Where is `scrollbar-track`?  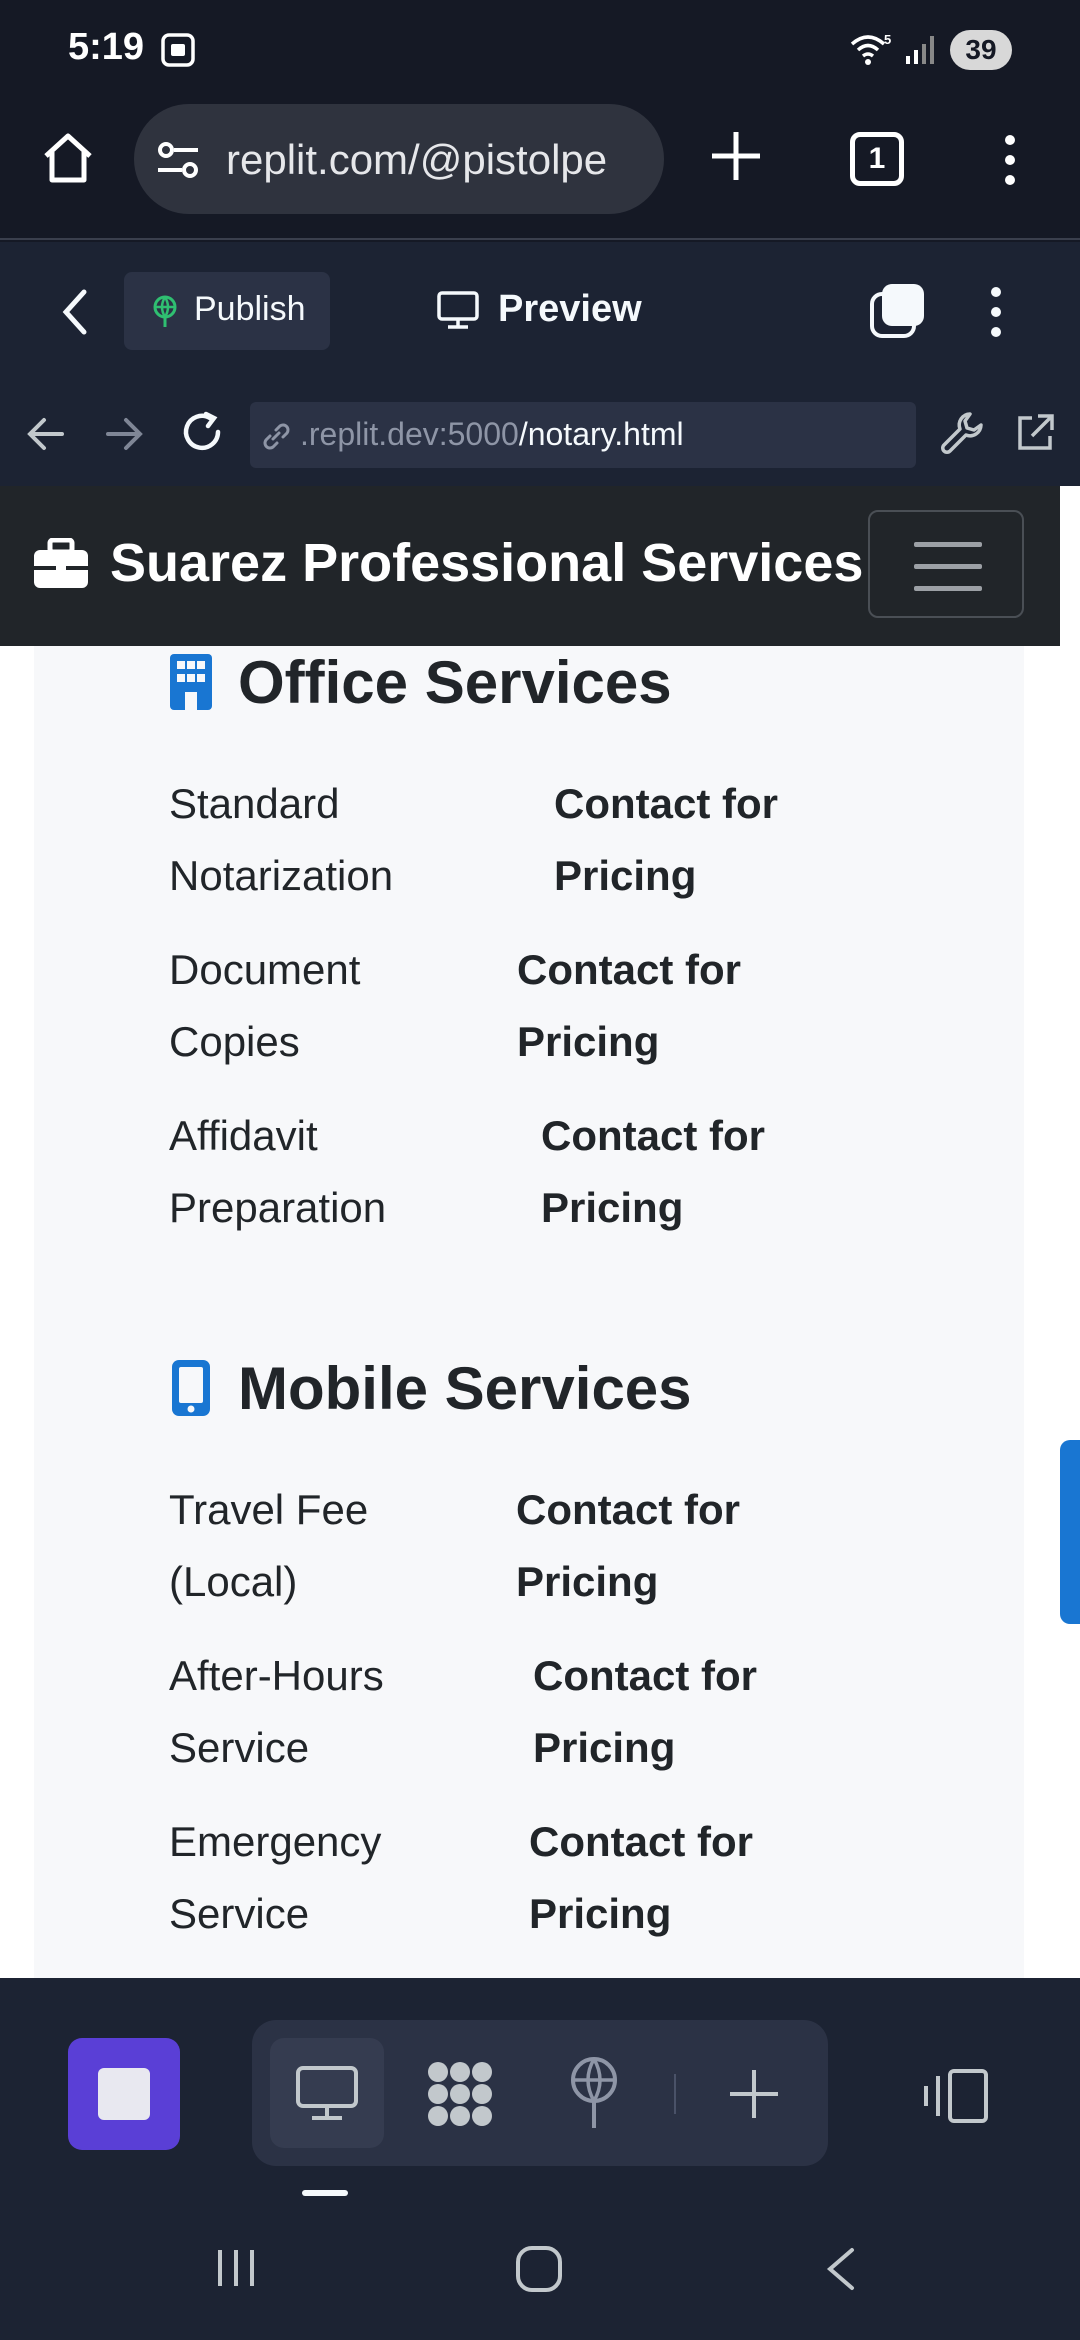
scrollbar-track is located at coordinates (1070, 1232).